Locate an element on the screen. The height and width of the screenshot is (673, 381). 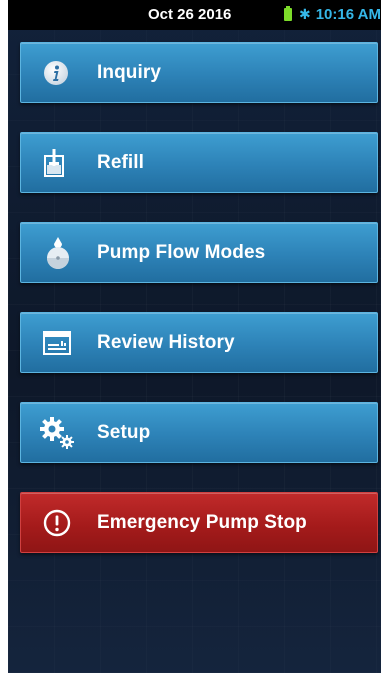
review-history-button: Review History is located at coordinates (199, 342).